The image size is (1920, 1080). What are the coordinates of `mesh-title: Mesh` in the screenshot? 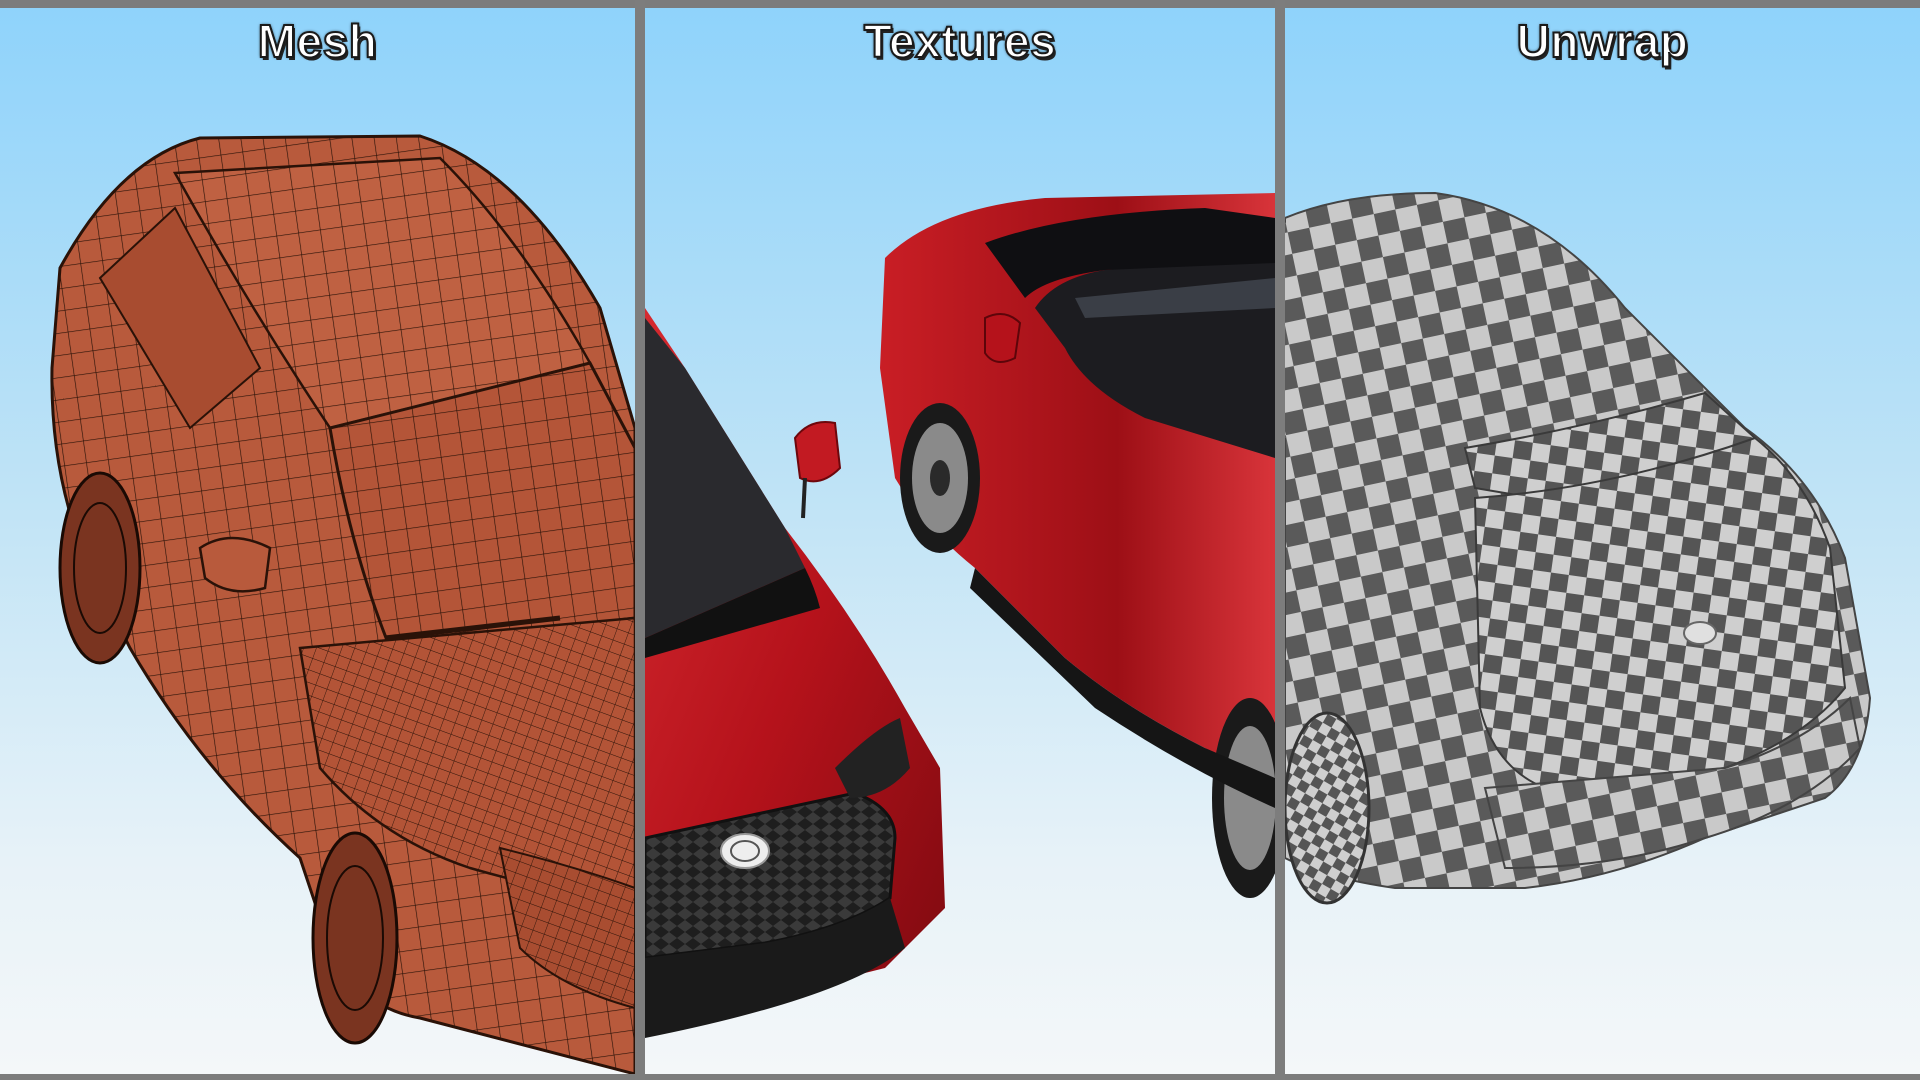 It's located at (317, 41).